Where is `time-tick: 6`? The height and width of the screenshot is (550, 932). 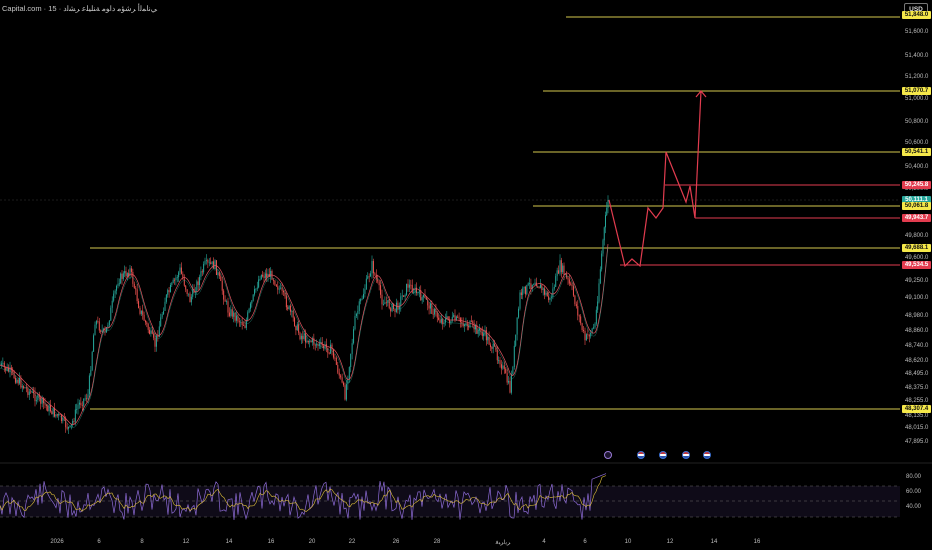
time-tick: 6 is located at coordinates (585, 542).